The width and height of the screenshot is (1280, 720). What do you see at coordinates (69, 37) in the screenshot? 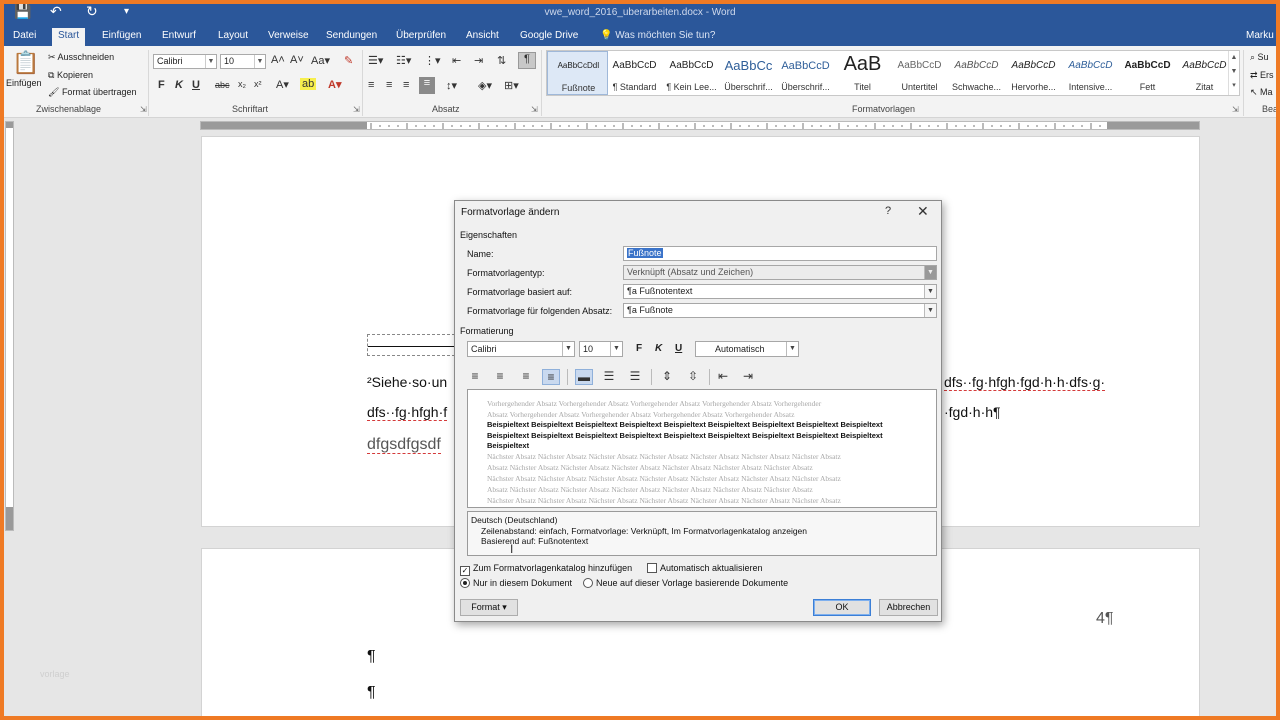
I see `tab-start: Start` at bounding box center [69, 37].